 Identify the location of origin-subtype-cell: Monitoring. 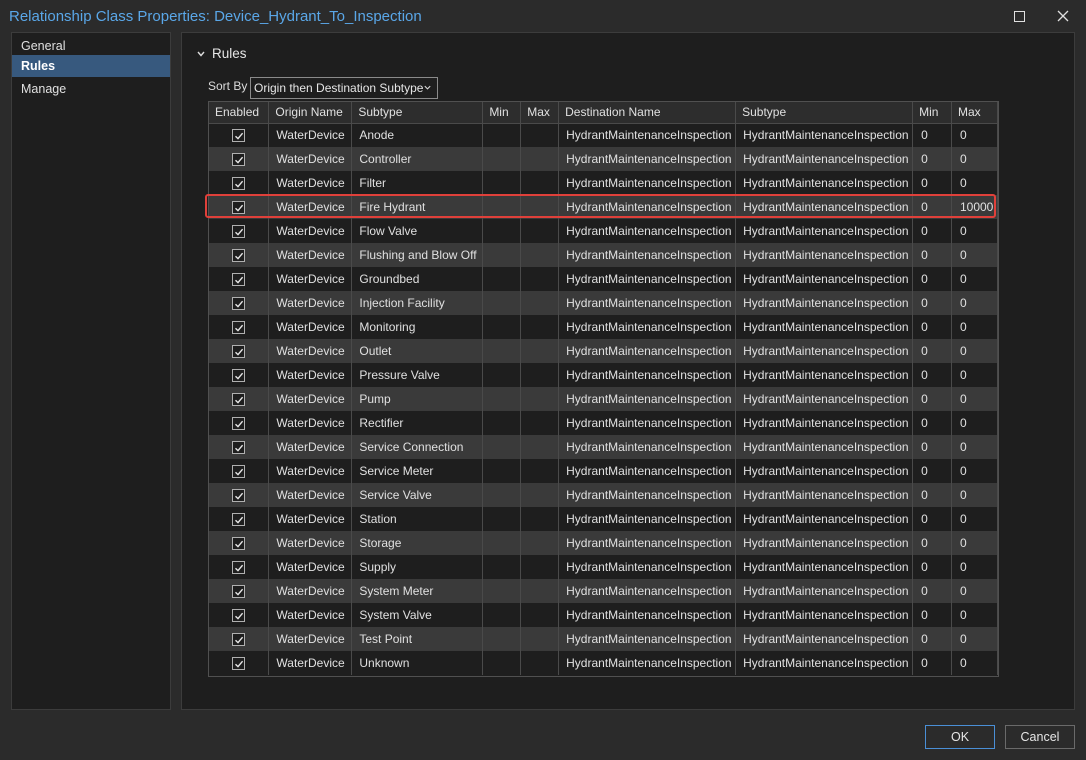
(417, 327).